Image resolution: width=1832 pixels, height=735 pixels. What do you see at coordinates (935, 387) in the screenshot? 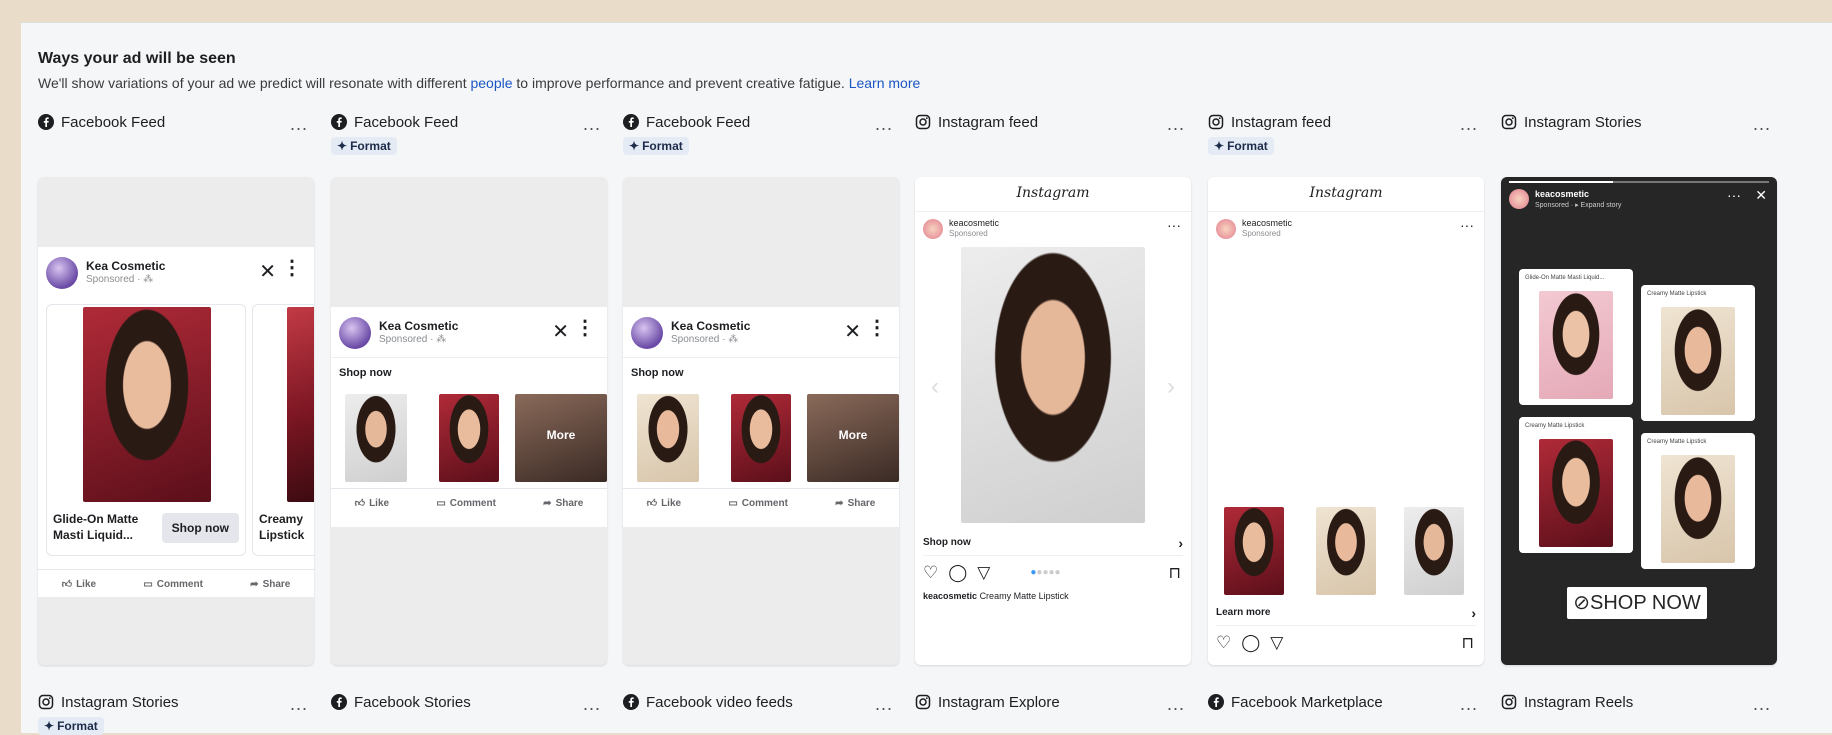
I see `carousel-prev-icon: ‹` at bounding box center [935, 387].